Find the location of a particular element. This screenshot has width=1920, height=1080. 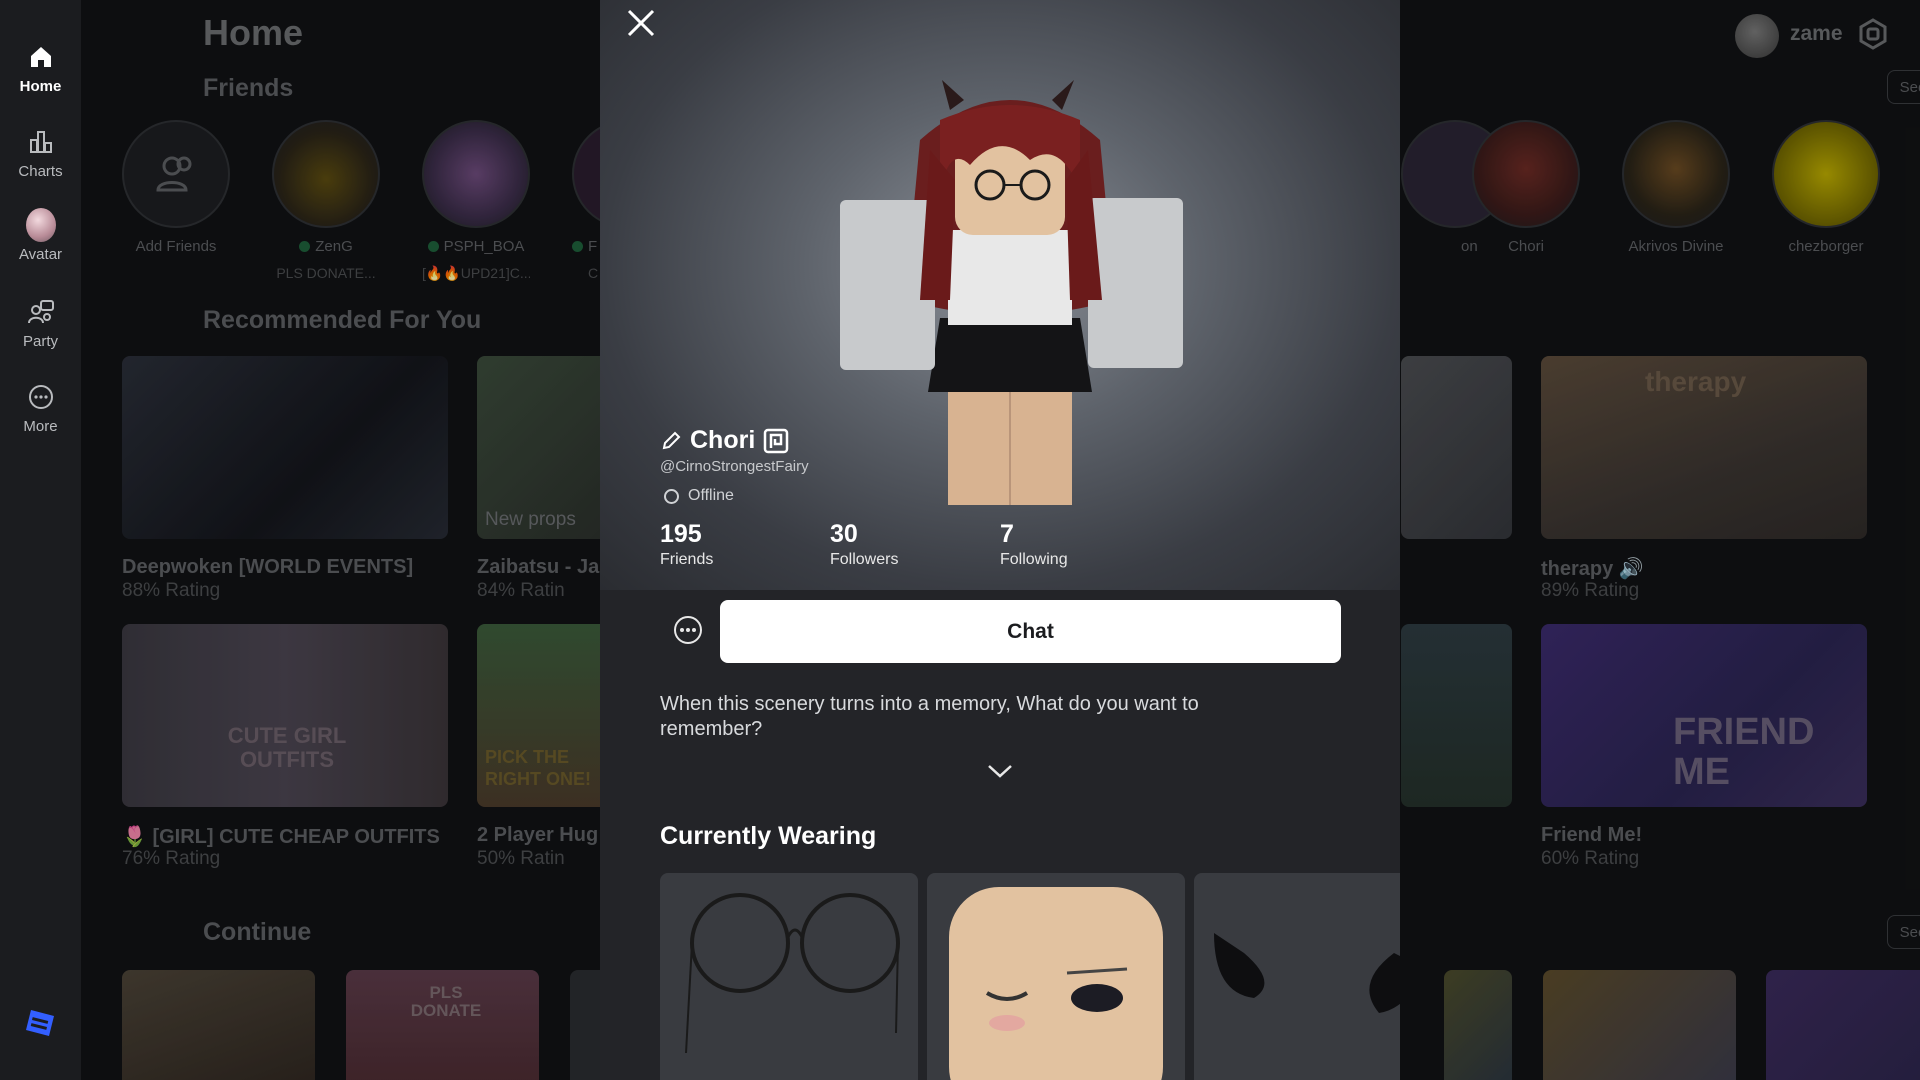

currently-wearing-title: Currently Wearing is located at coordinates (768, 836).